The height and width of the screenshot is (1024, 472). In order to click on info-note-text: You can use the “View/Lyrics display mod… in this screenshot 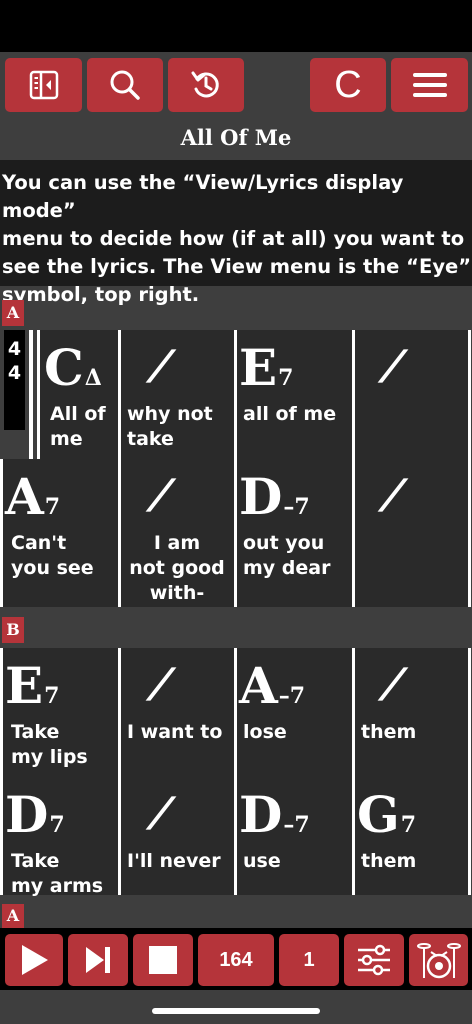, I will do `click(237, 238)`.